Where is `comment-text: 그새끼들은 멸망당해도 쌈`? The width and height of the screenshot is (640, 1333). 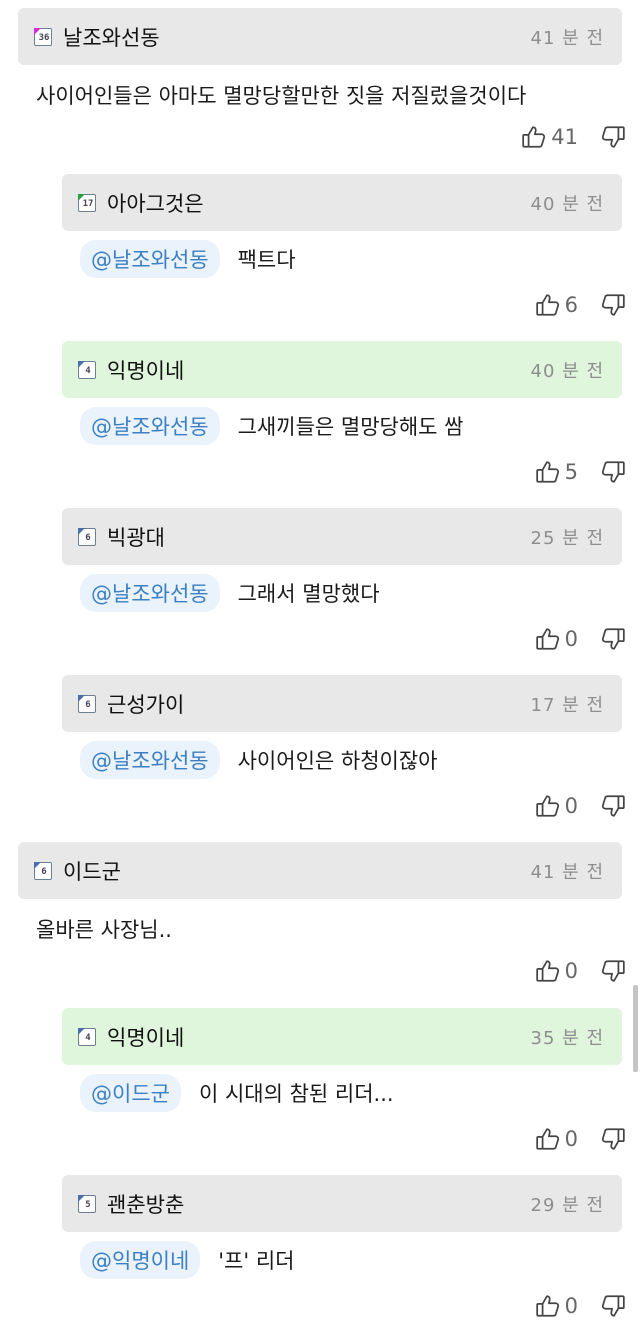
comment-text: 그새끼들은 멸망당해도 쌈 is located at coordinates (350, 427).